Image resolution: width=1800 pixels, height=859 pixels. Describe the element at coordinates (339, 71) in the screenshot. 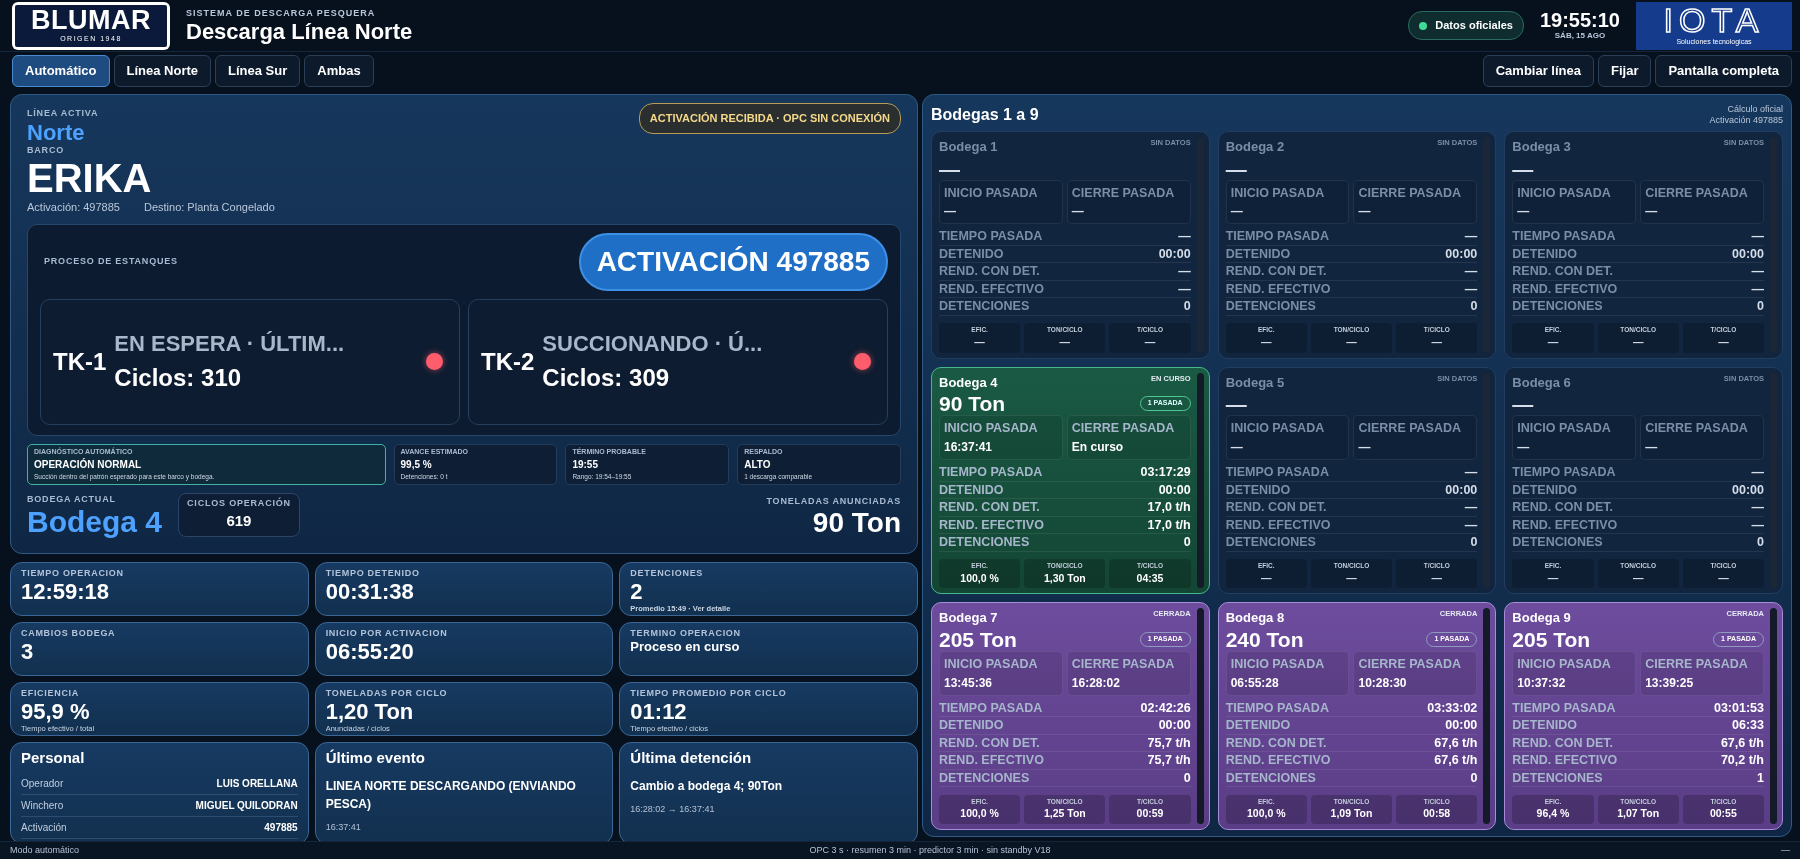

I see `mode-tab: Ambas` at that location.